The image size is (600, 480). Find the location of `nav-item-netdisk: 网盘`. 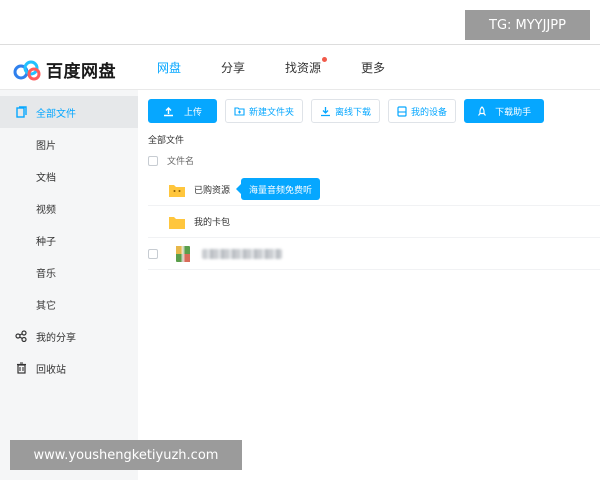

nav-item-netdisk: 网盘 is located at coordinates (169, 68).